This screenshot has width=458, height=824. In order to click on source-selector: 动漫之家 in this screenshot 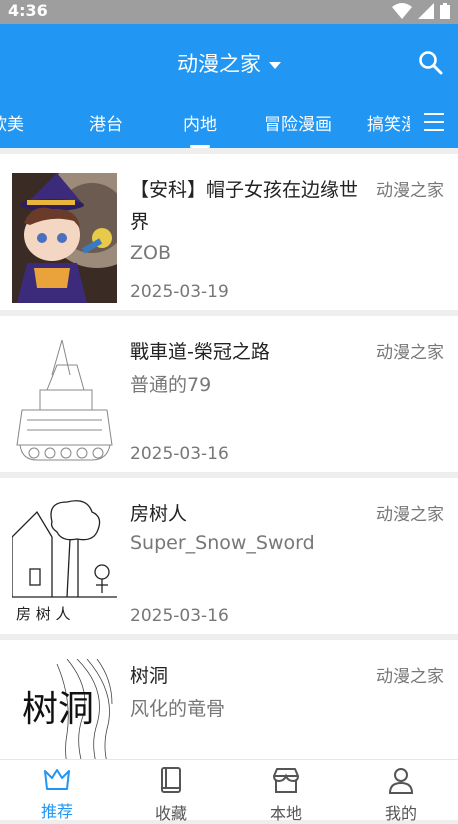, I will do `click(229, 63)`.